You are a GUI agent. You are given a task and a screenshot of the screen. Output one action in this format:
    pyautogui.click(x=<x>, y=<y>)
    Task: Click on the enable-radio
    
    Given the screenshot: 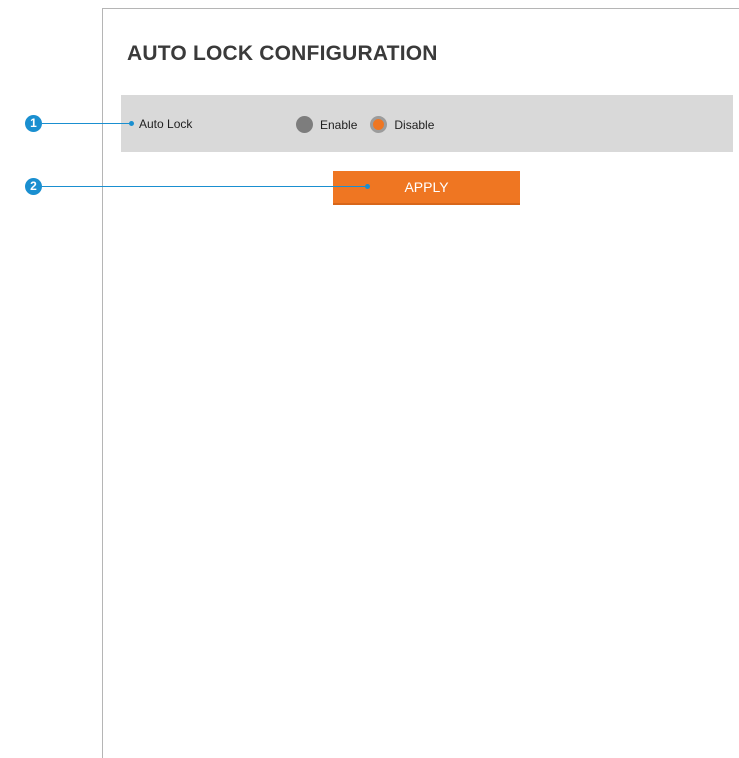 What is the action you would take?
    pyautogui.click(x=304, y=124)
    